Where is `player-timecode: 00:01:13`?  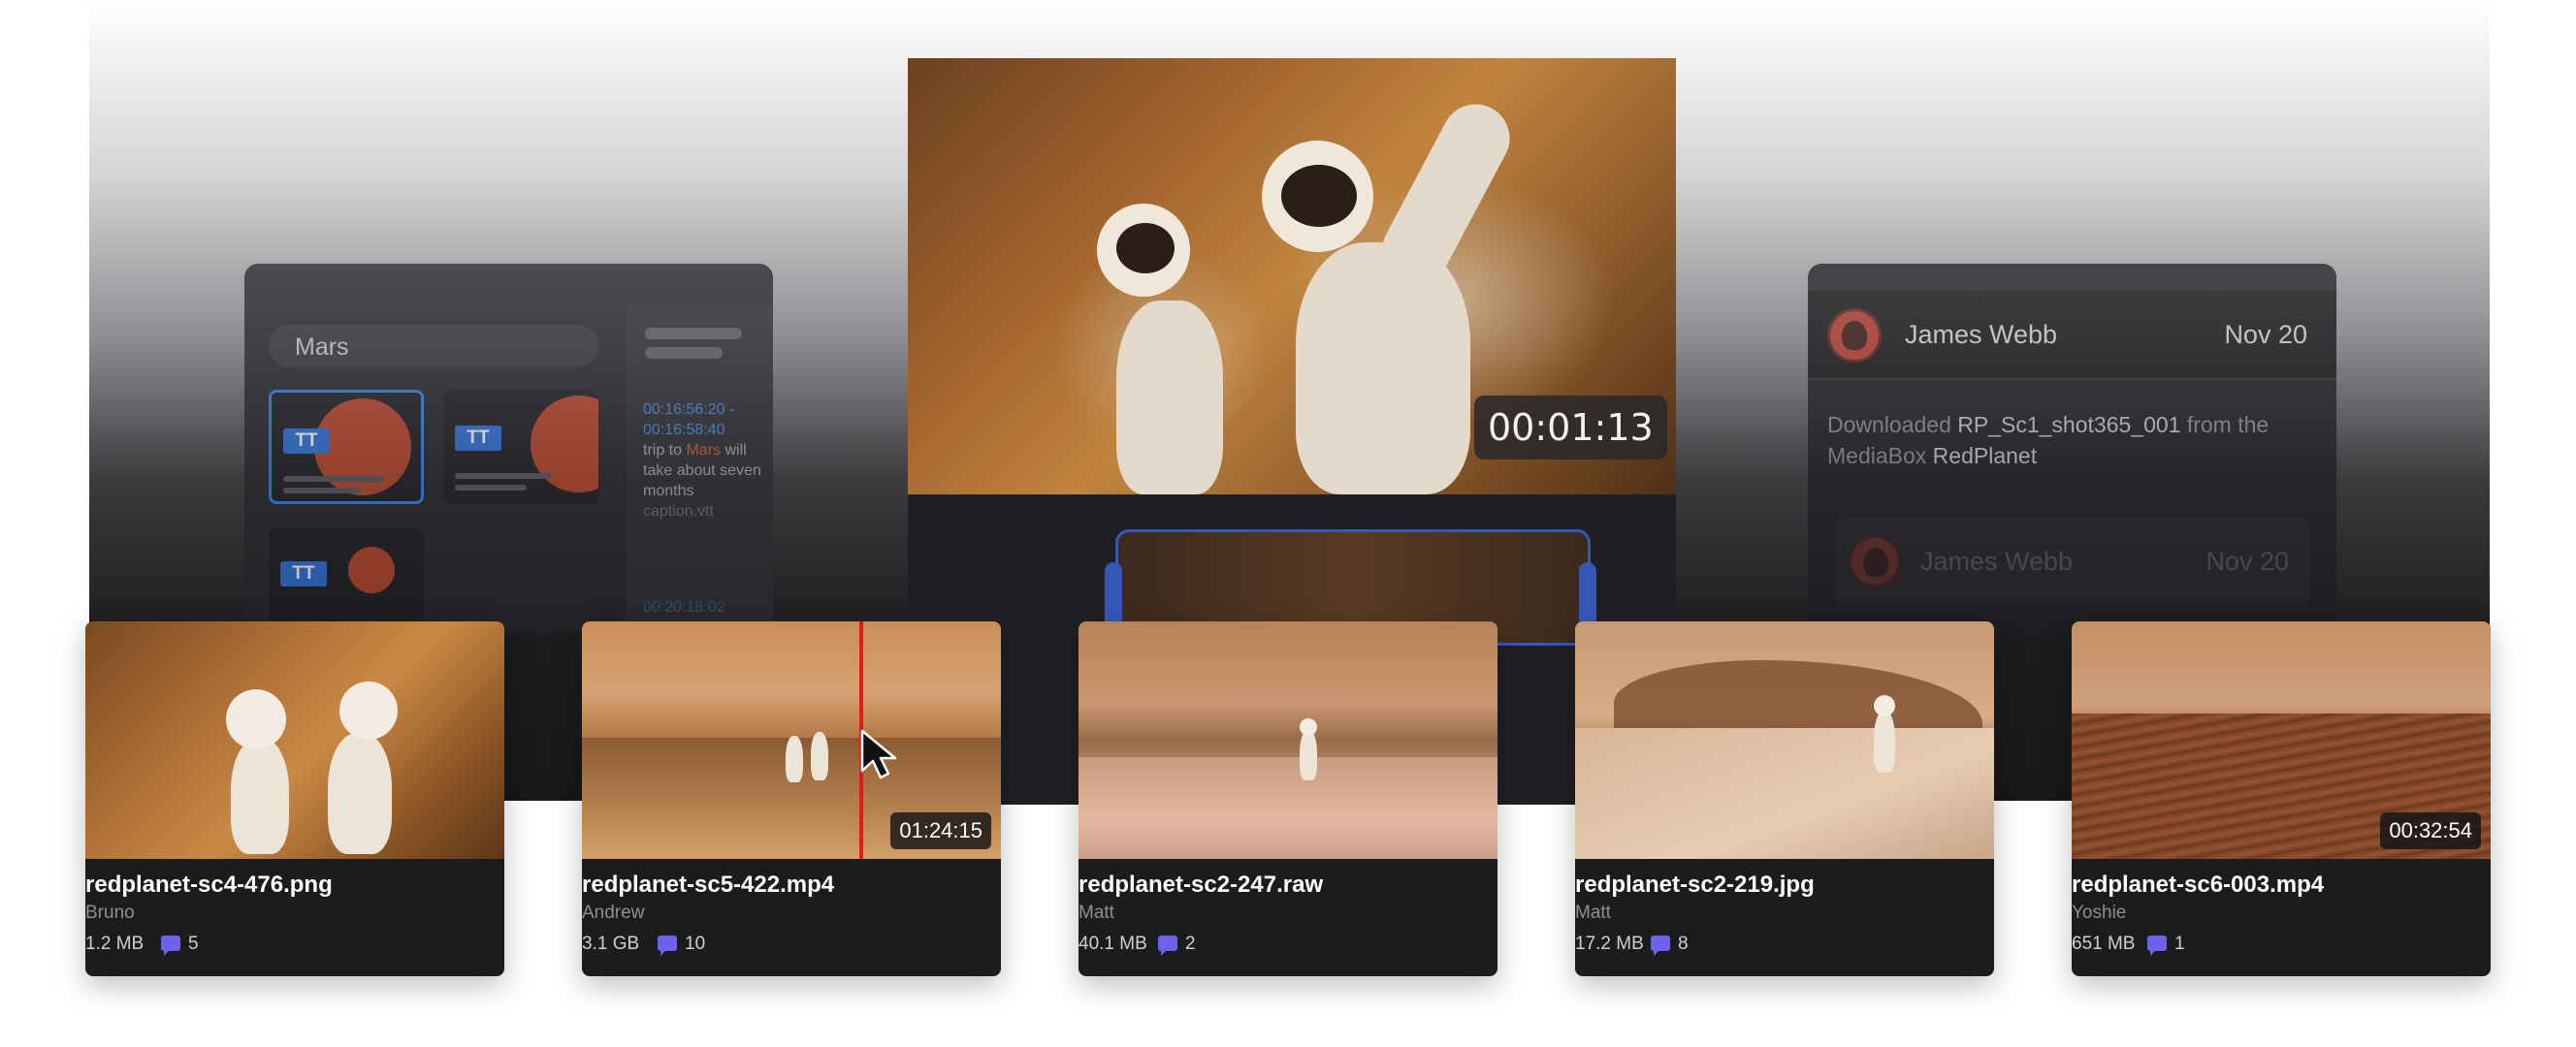
player-timecode: 00:01:13 is located at coordinates (1570, 428).